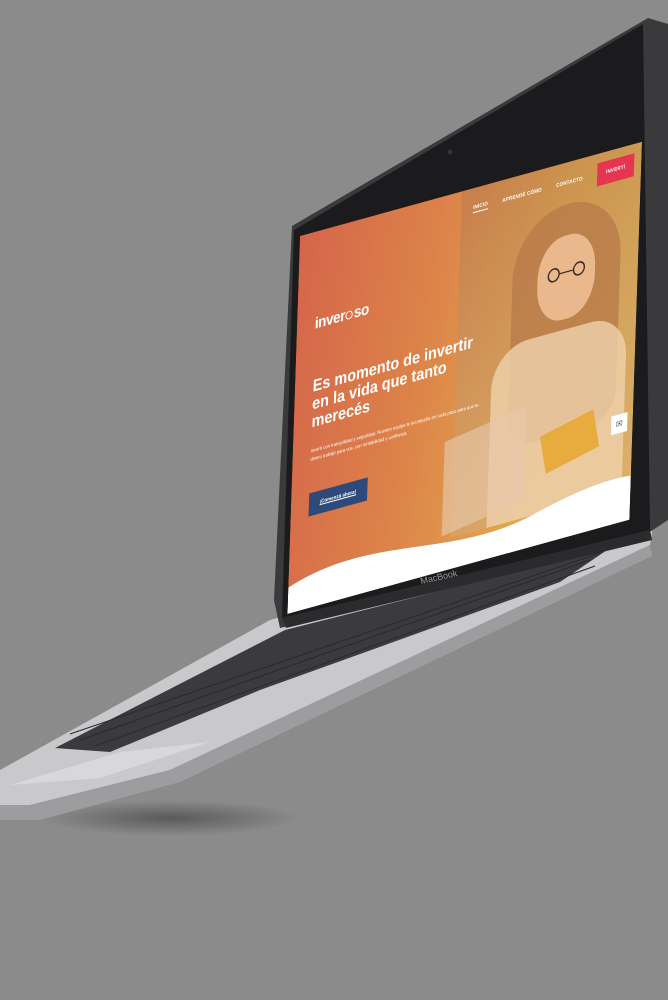  I want to click on nav-item-inicio: INICIO, so click(480, 207).